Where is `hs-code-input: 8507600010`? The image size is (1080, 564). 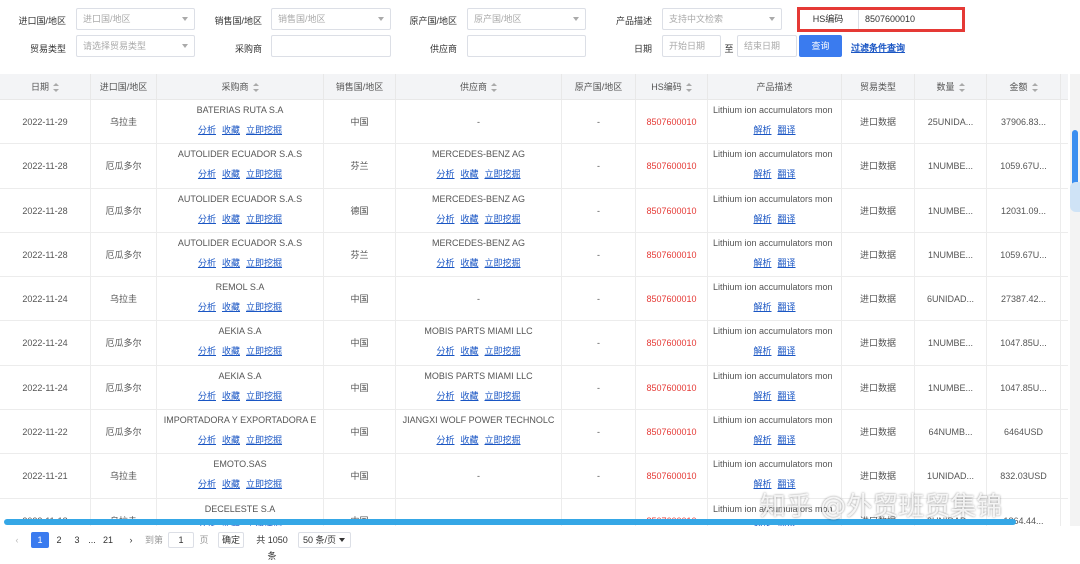
hs-code-input: 8507600010 is located at coordinates (910, 19).